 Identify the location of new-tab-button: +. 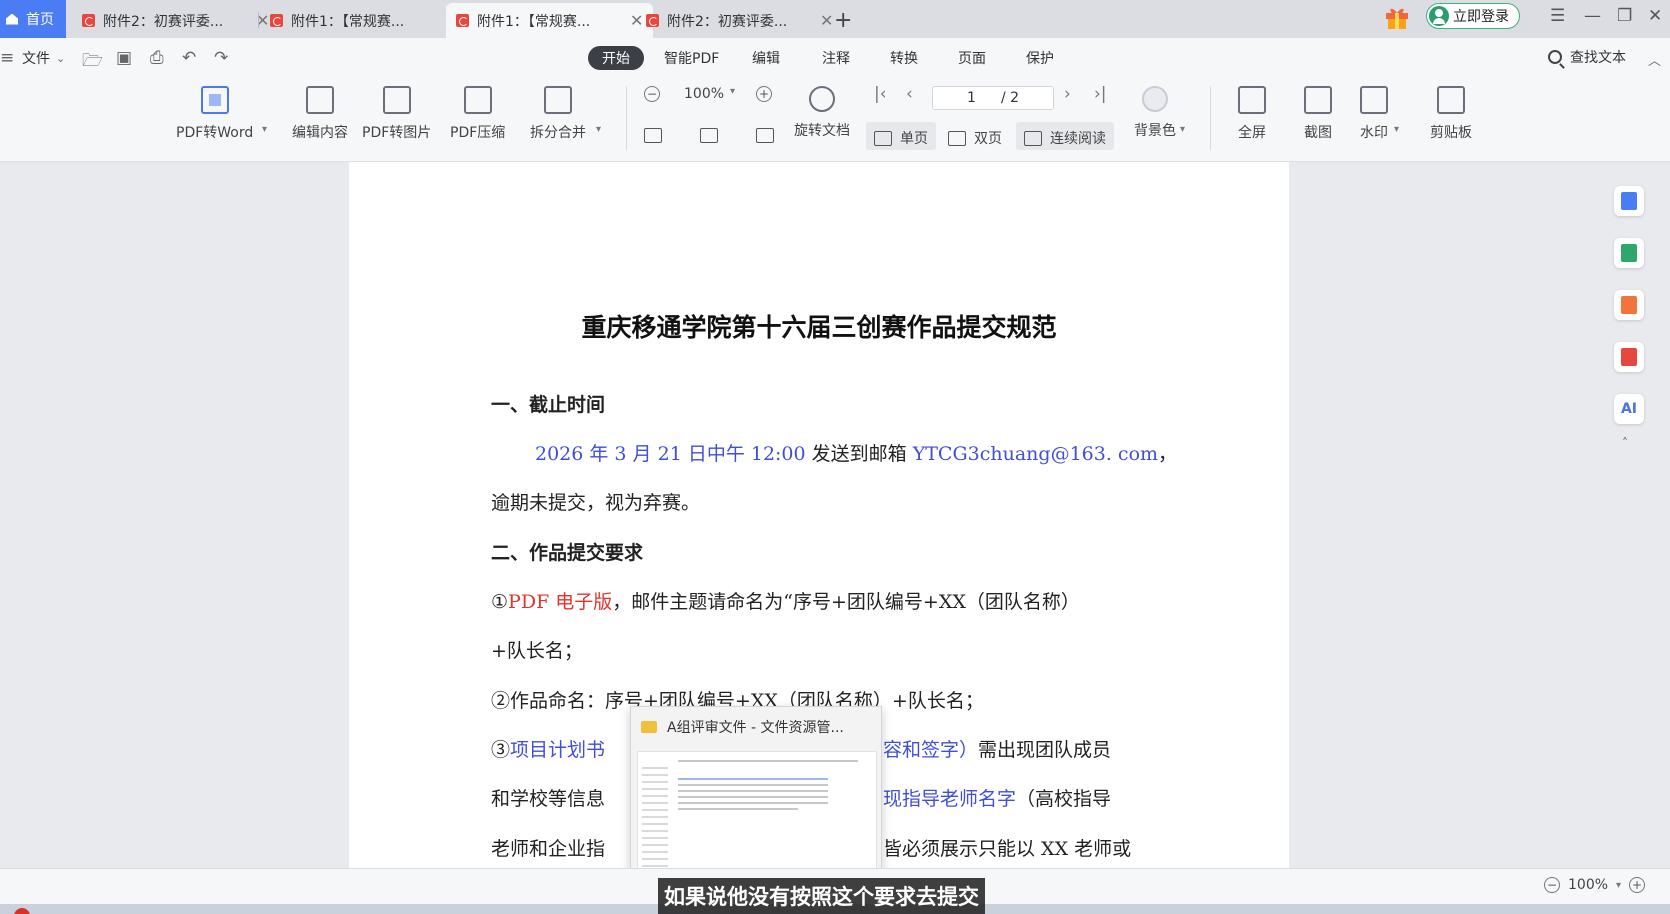
(843, 20).